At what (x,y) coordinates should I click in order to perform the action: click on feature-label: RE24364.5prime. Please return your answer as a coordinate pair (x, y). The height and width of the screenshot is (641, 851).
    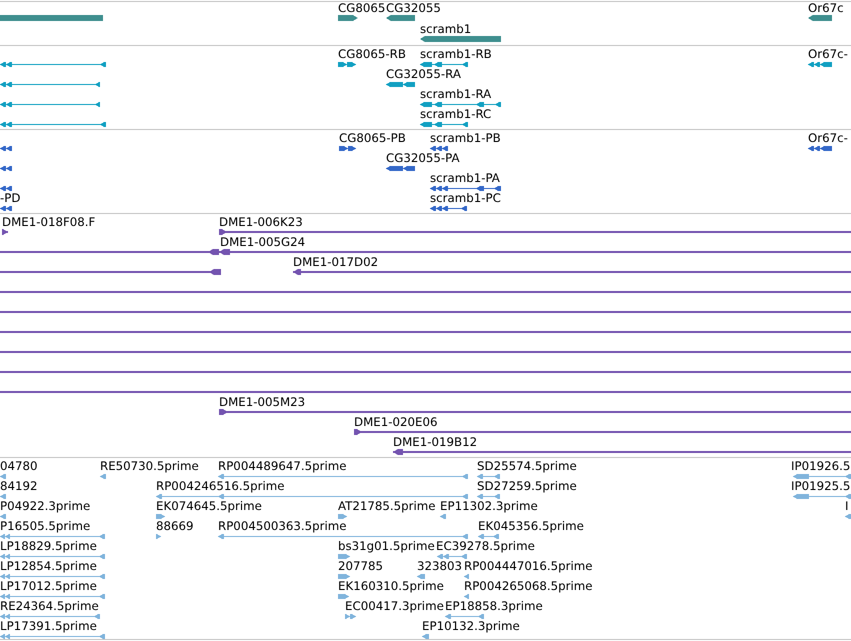
    Looking at the image, I should click on (49, 606).